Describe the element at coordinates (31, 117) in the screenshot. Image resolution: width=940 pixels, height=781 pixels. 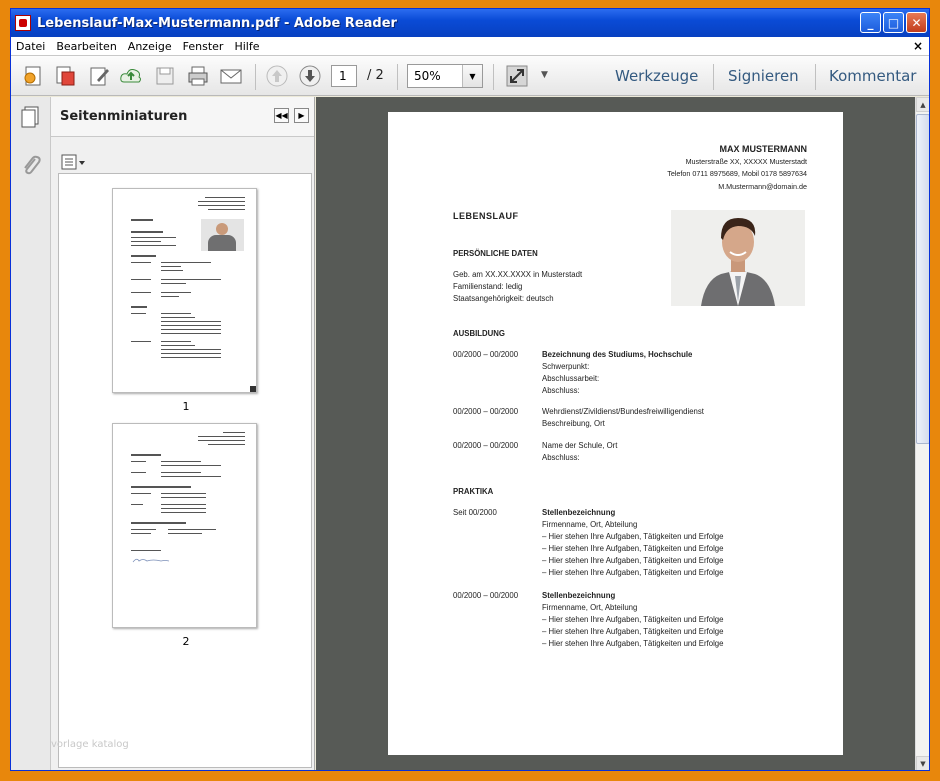
I see `page-thumbnails-icon` at that location.